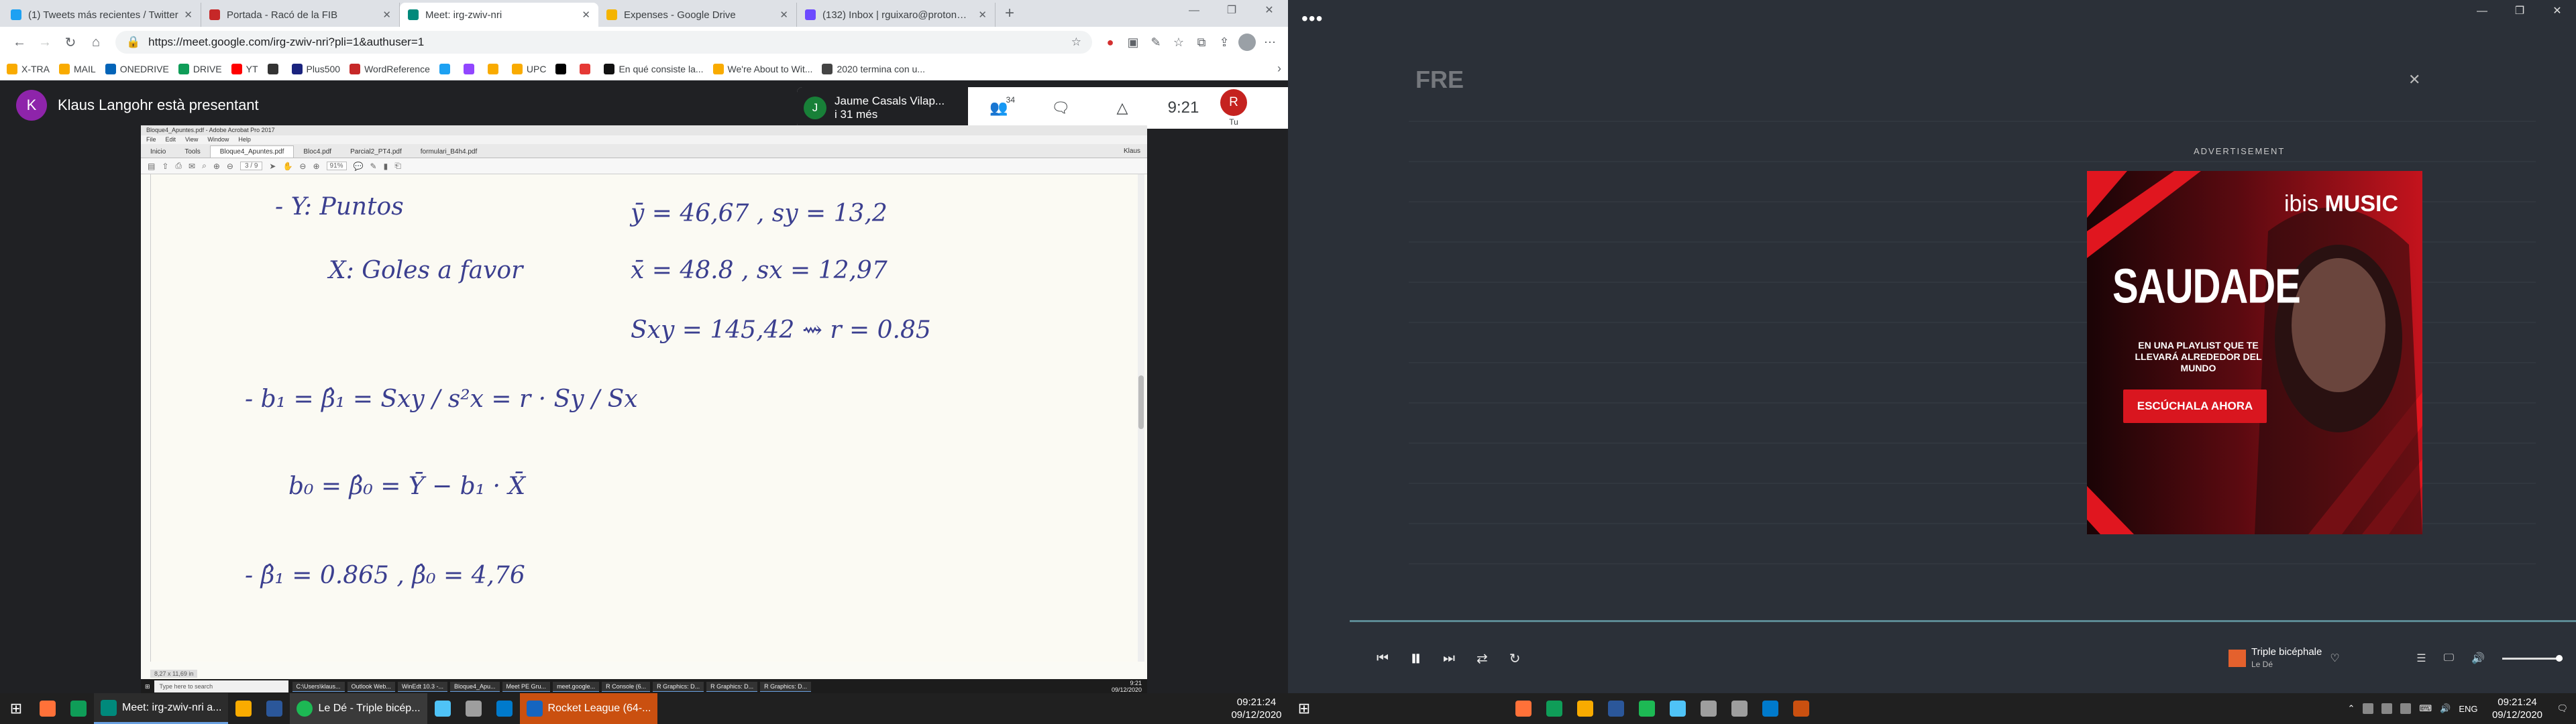 This screenshot has width=2576, height=724. Describe the element at coordinates (300, 15) in the screenshot. I see `browser-tab: Portada - Racó de la FIB ✕` at that location.